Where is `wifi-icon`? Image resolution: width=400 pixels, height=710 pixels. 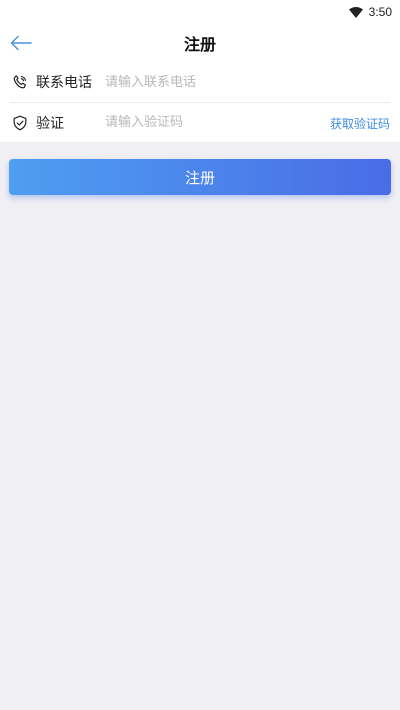
wifi-icon is located at coordinates (355, 12).